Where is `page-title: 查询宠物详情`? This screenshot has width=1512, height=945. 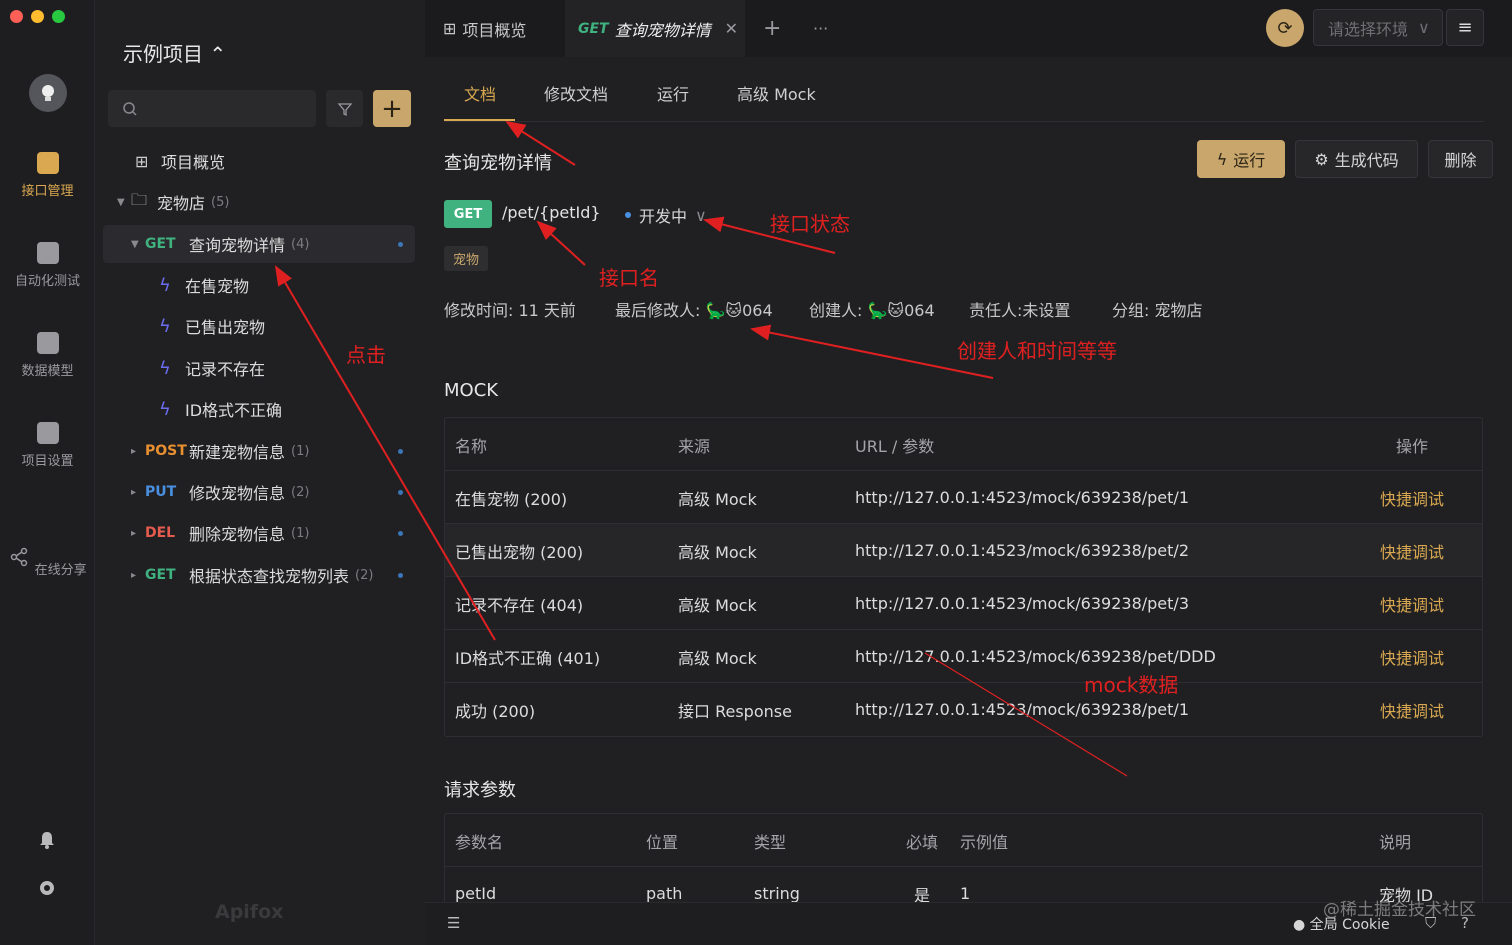
page-title: 查询宠物详情 is located at coordinates (498, 163).